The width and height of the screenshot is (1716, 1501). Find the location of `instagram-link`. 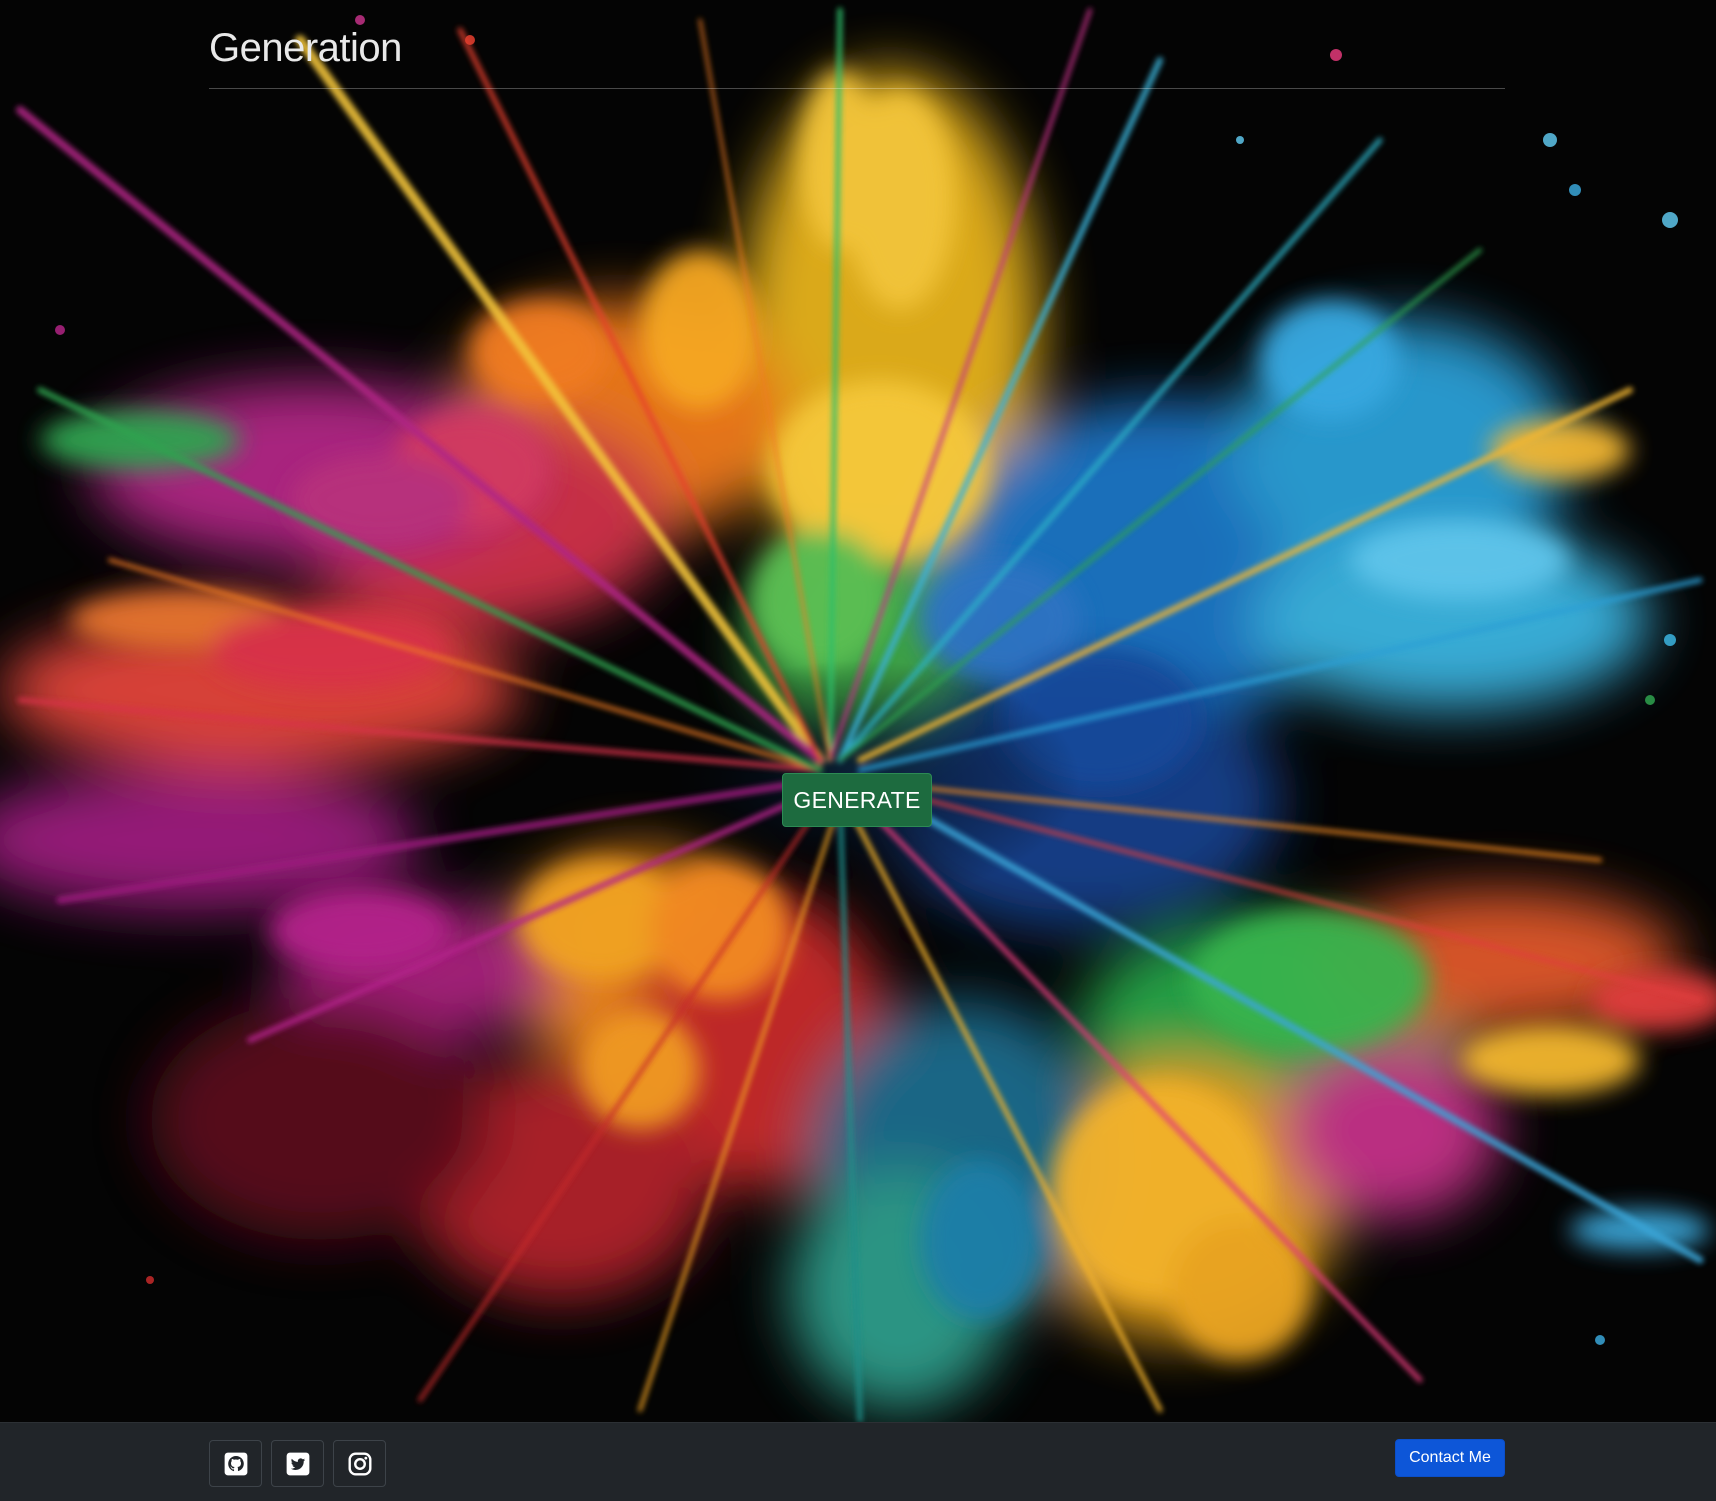

instagram-link is located at coordinates (359, 1463).